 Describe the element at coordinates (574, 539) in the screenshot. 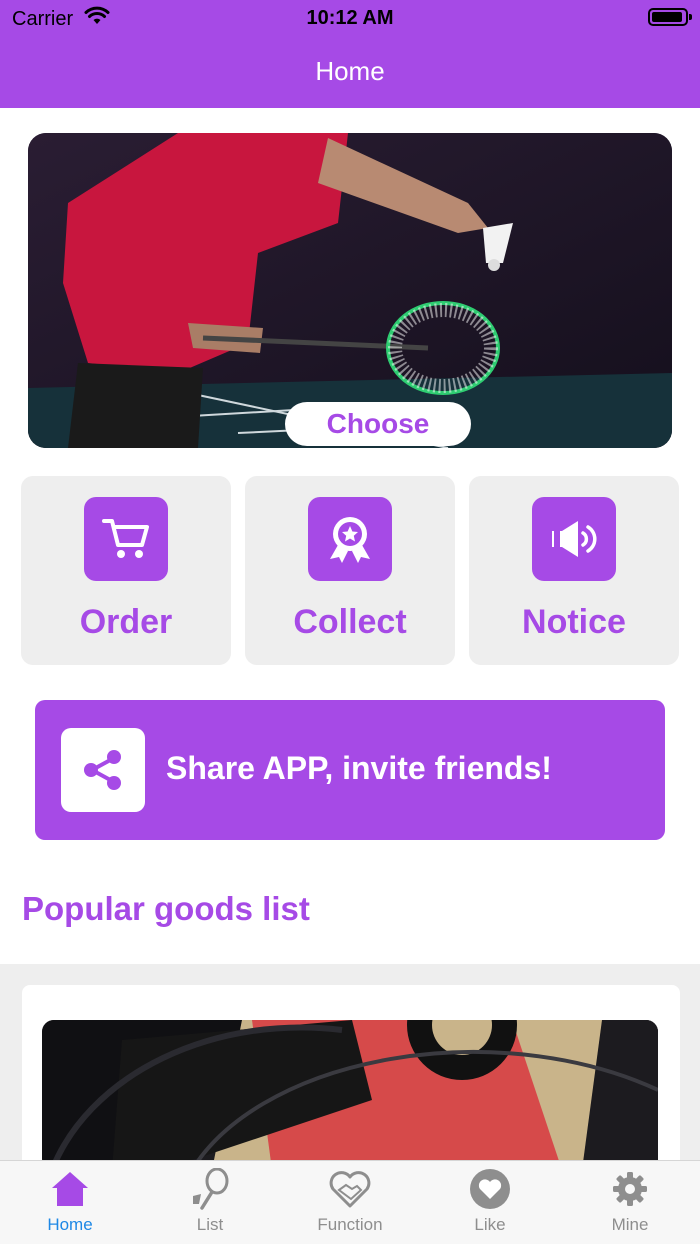

I see `megaphone-icon` at that location.